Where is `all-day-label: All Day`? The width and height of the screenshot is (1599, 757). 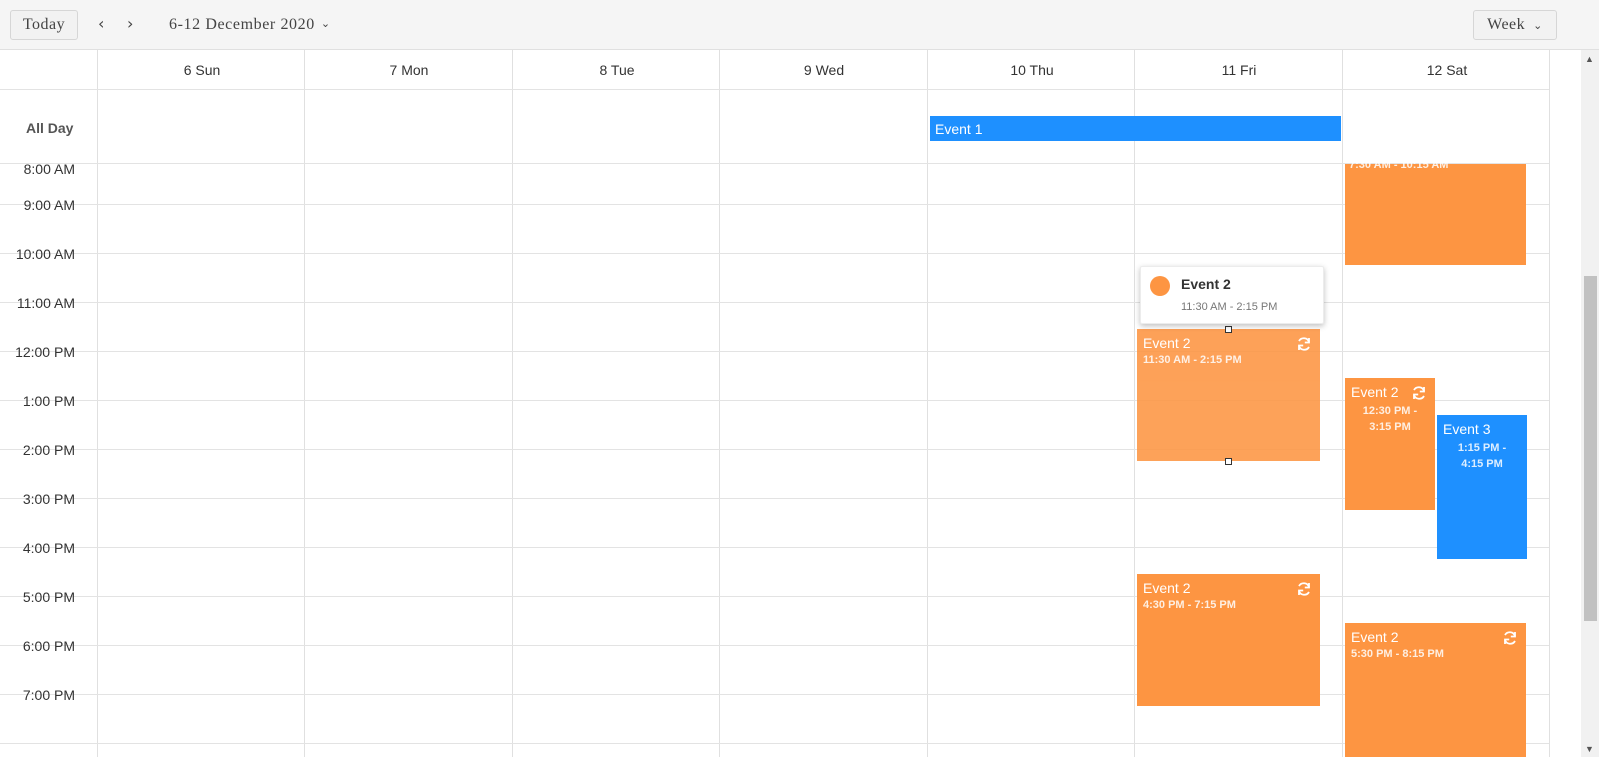
all-day-label: All Day is located at coordinates (50, 128).